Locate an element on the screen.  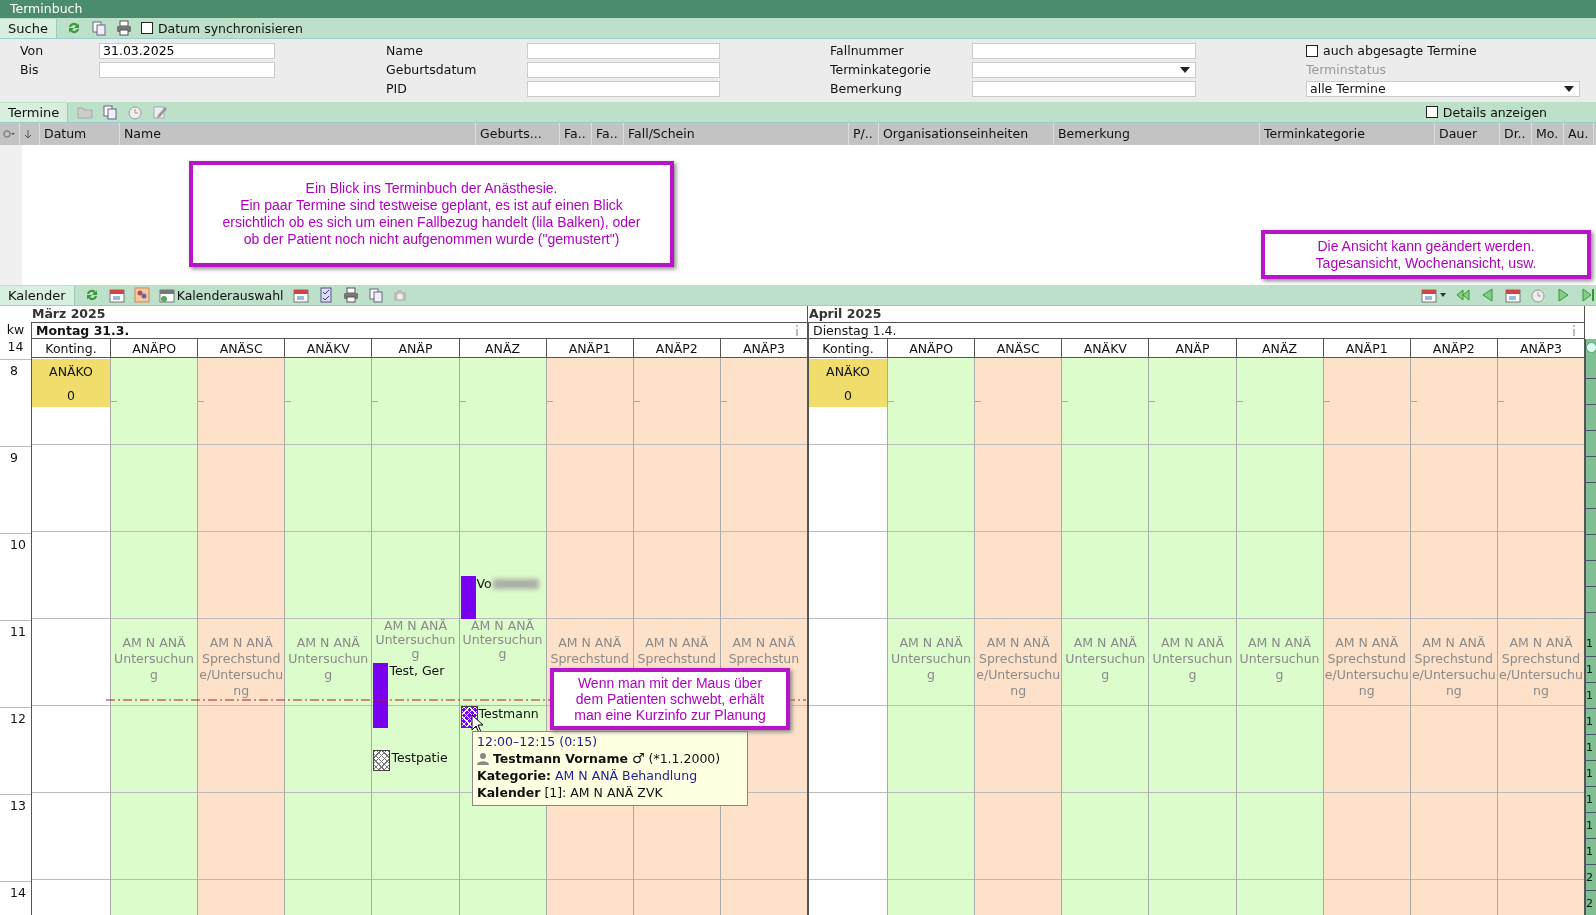
caret-icon is located at coordinates (1443, 295).